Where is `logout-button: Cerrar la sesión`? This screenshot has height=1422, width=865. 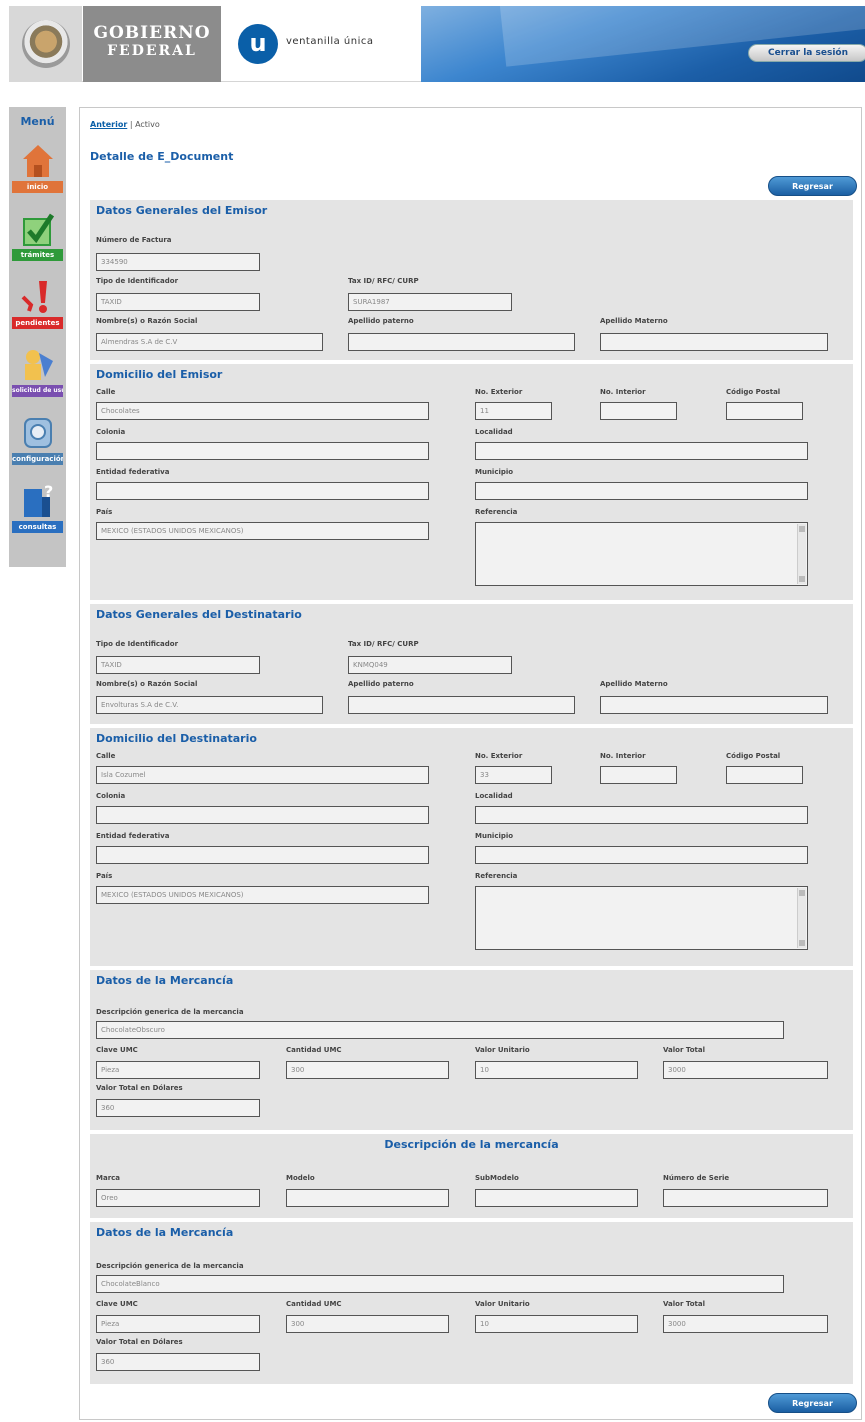
logout-button: Cerrar la sesión is located at coordinates (806, 53).